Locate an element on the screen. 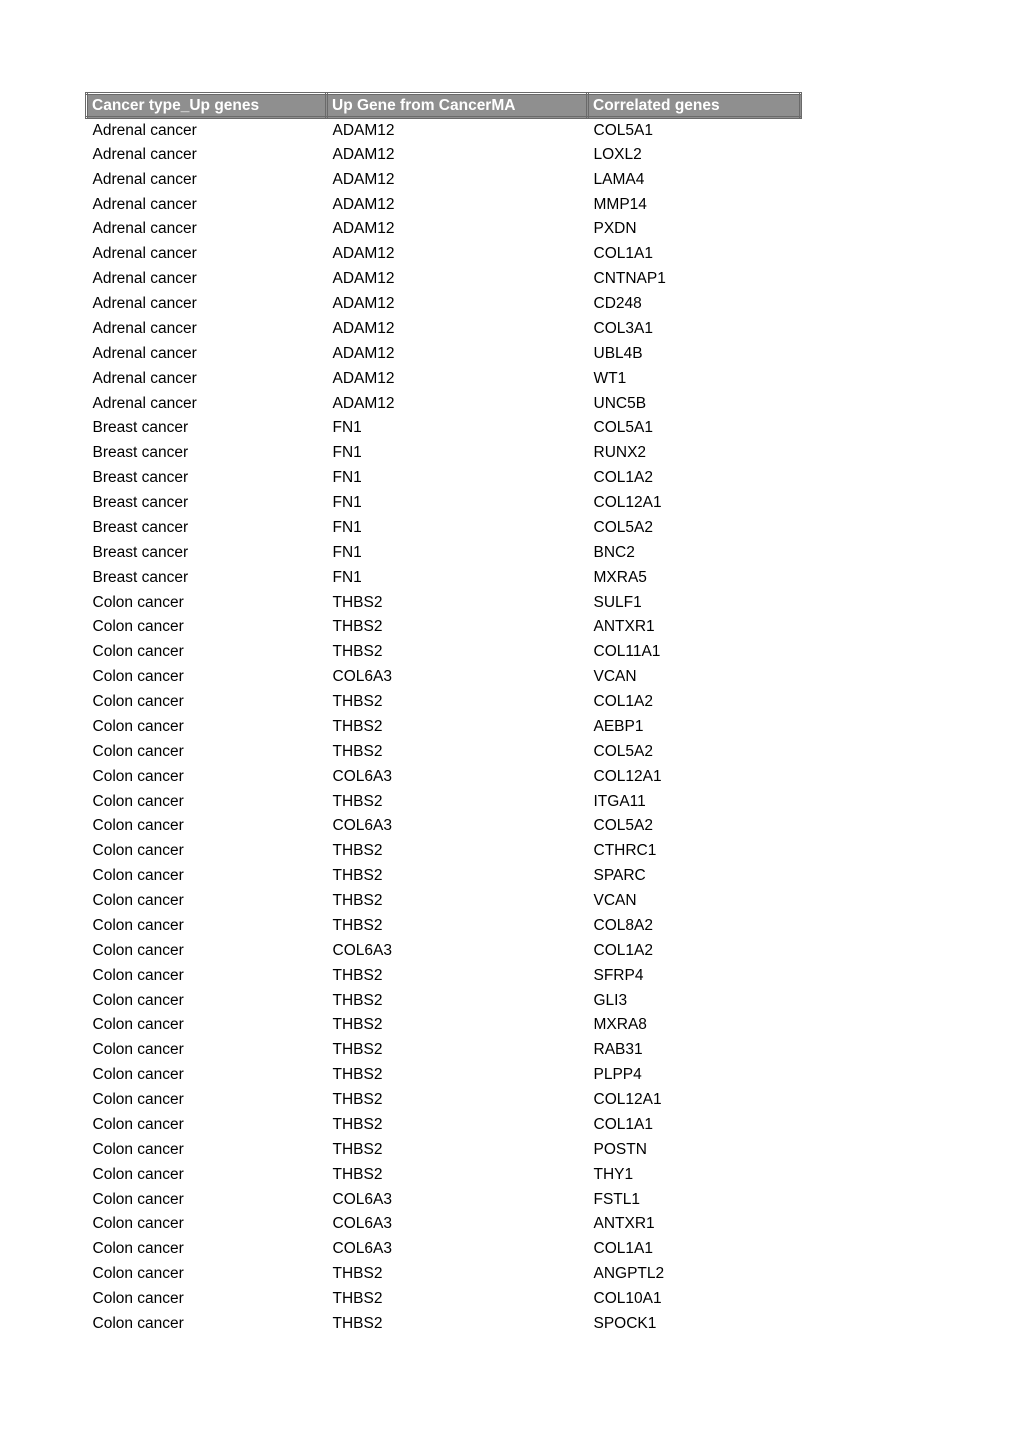  cell-correlated-gene: RUNX2 is located at coordinates (620, 453).